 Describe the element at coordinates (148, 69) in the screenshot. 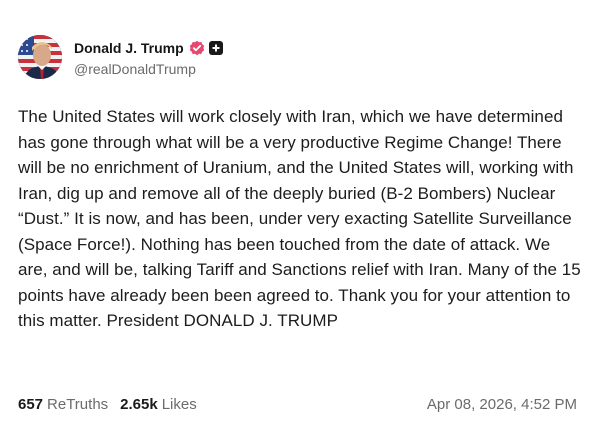

I see `author-handle: @realDonaldTrump` at that location.